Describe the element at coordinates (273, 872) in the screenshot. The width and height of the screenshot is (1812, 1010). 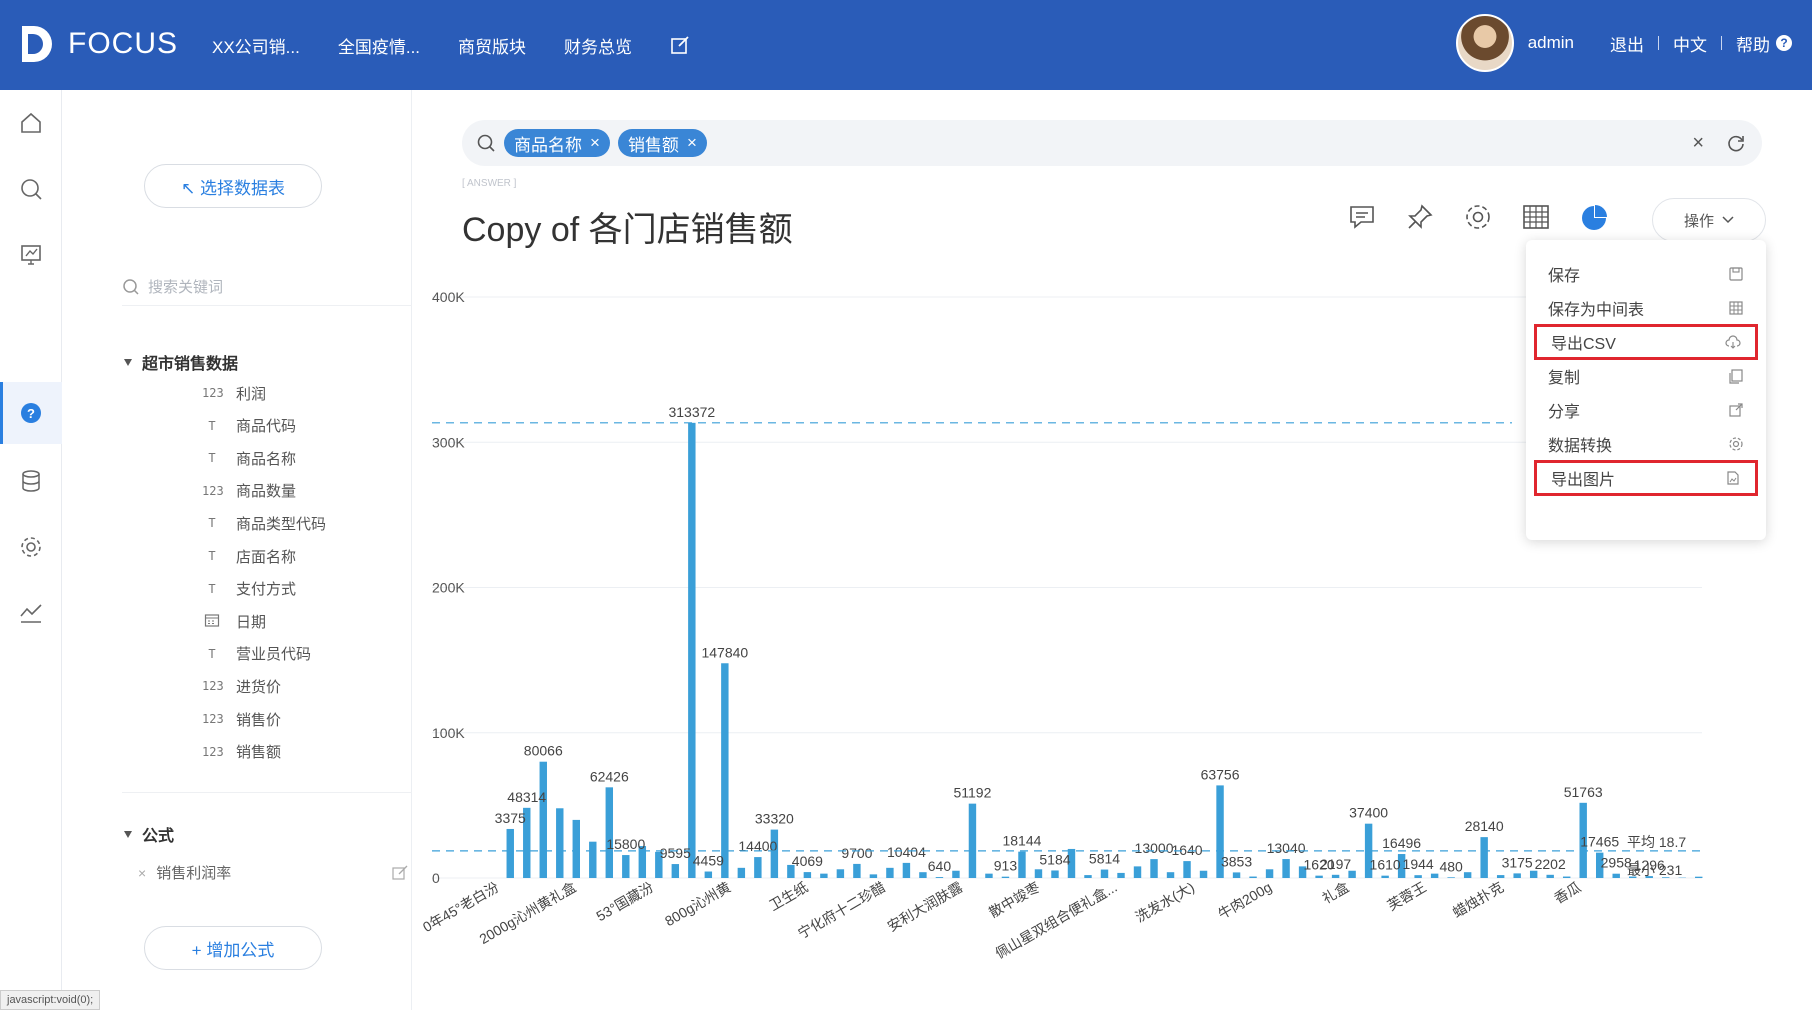
I see `formula-item: × 销售利润率` at that location.